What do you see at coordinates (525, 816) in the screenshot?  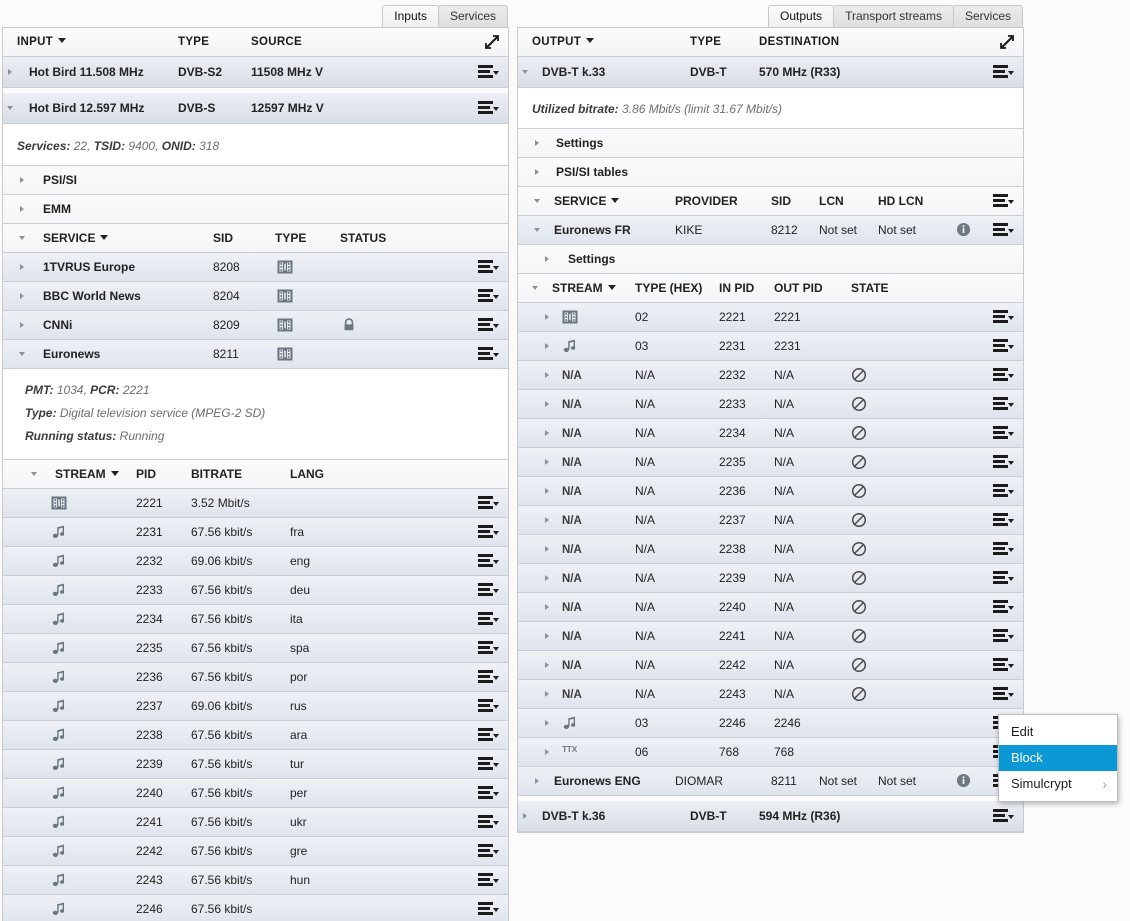 I see `output-expand-caret` at bounding box center [525, 816].